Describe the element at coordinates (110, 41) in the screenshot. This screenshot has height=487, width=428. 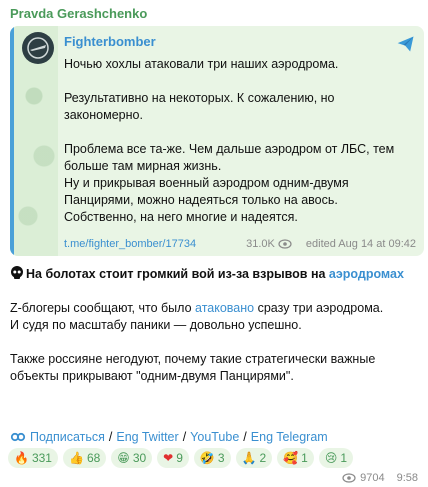
I see `forward-source-name: Fighterbomber` at that location.